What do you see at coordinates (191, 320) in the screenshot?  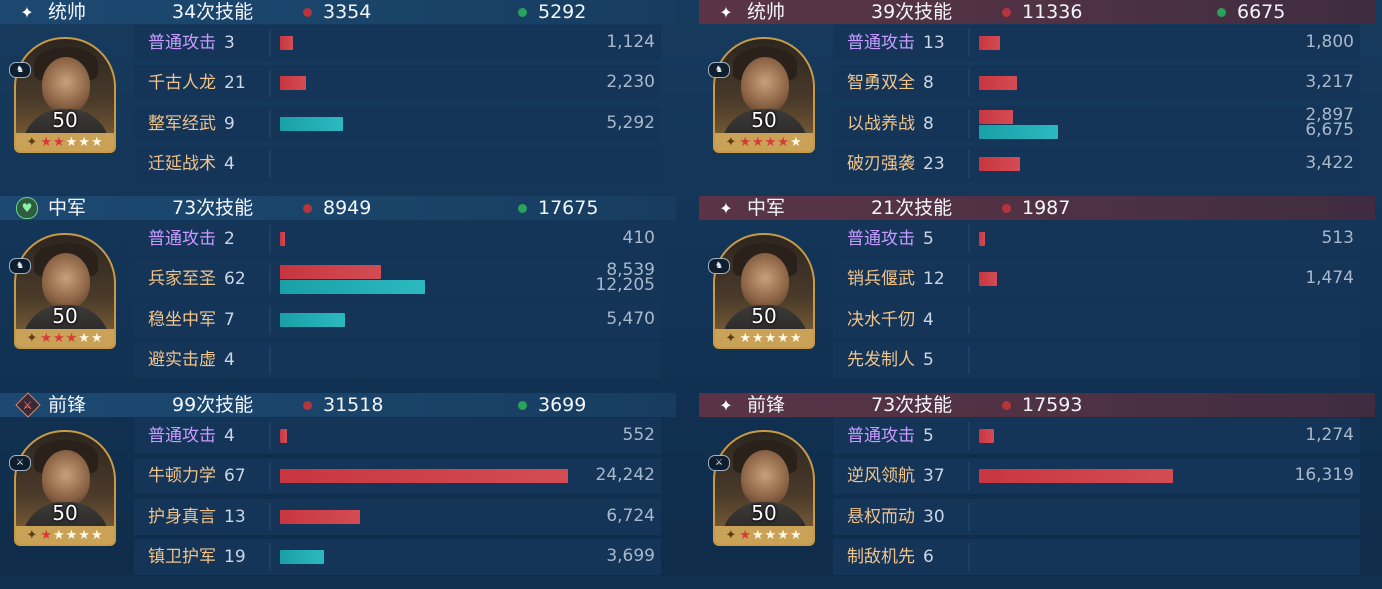 I see `skill-label: 稳坐中军 7` at bounding box center [191, 320].